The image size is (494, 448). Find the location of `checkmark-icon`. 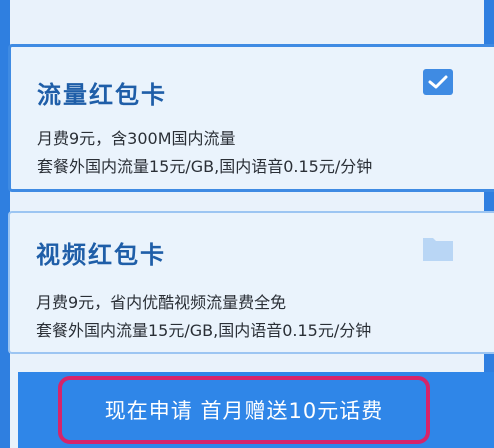

checkmark-icon is located at coordinates (438, 82).